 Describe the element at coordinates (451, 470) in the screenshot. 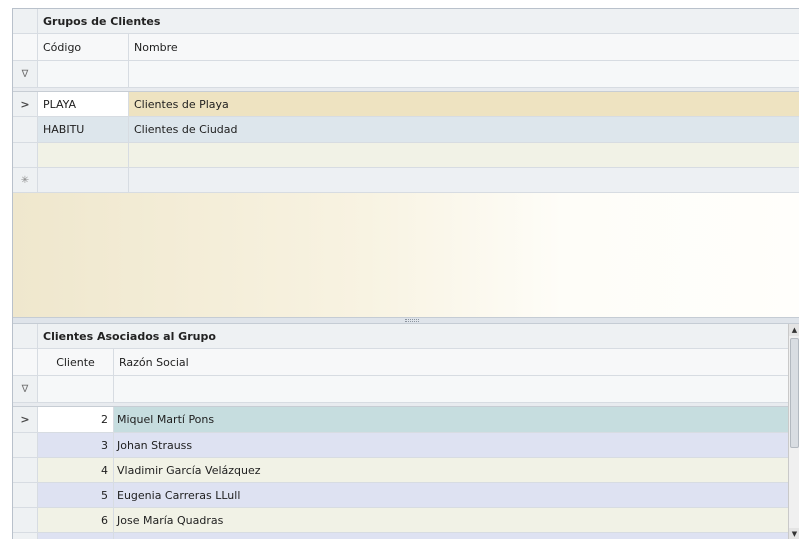

I see `cell-razon-social: Vladimir García Velázquez` at that location.